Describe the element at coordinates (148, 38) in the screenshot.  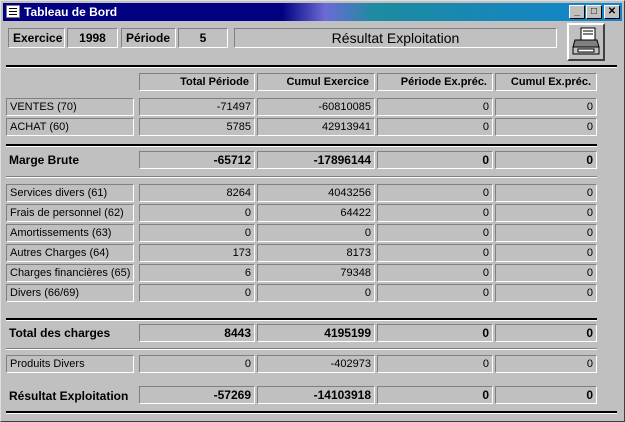
I see `periode-label: Période` at that location.